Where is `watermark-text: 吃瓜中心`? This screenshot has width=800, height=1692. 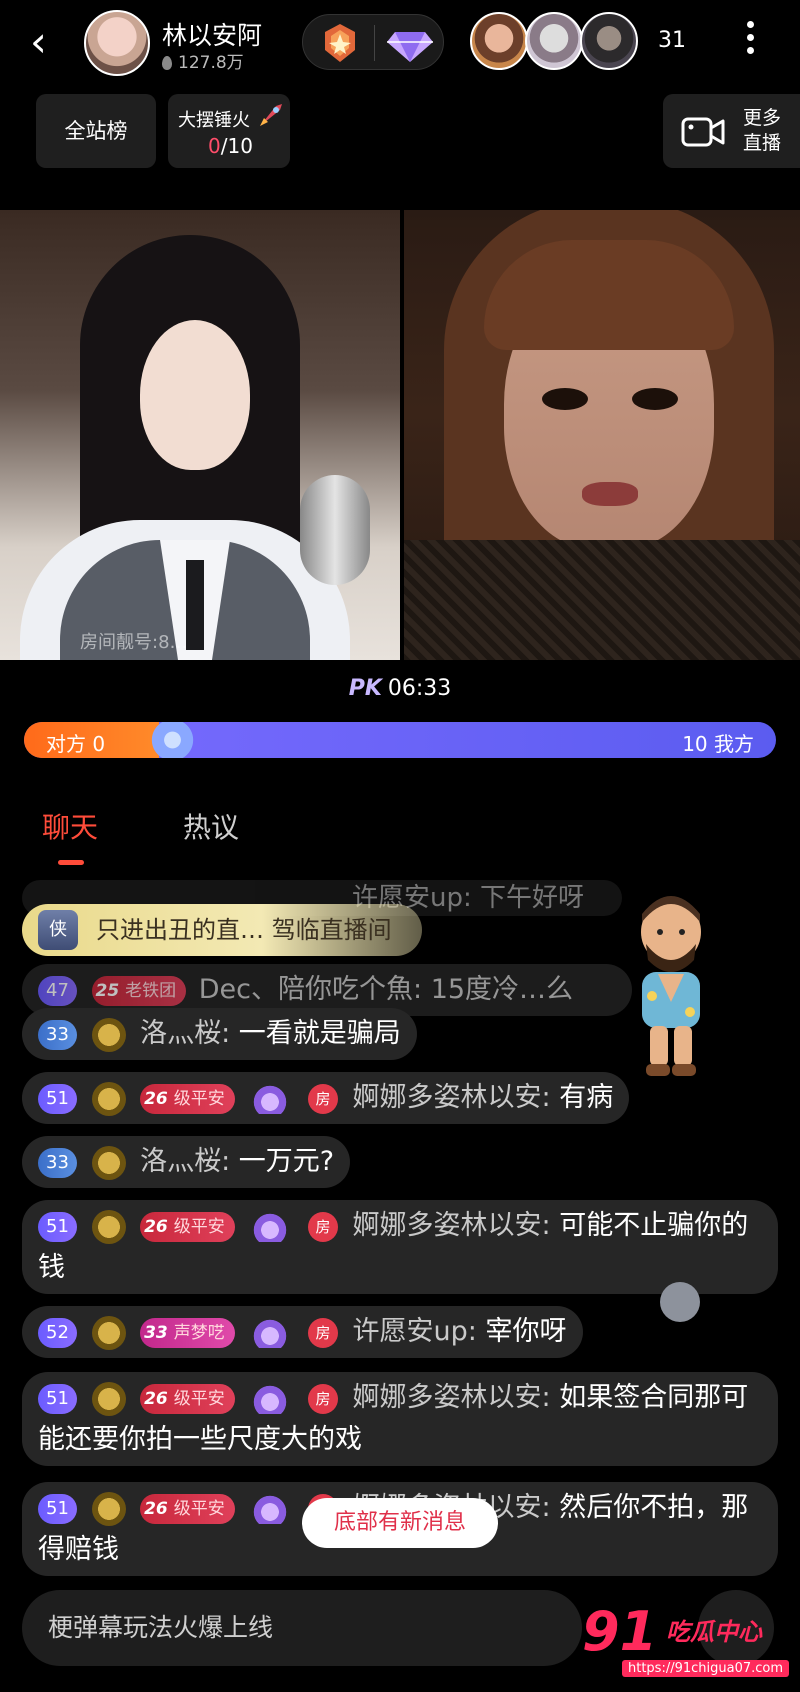
watermark-text: 吃瓜中心 is located at coordinates (714, 1632).